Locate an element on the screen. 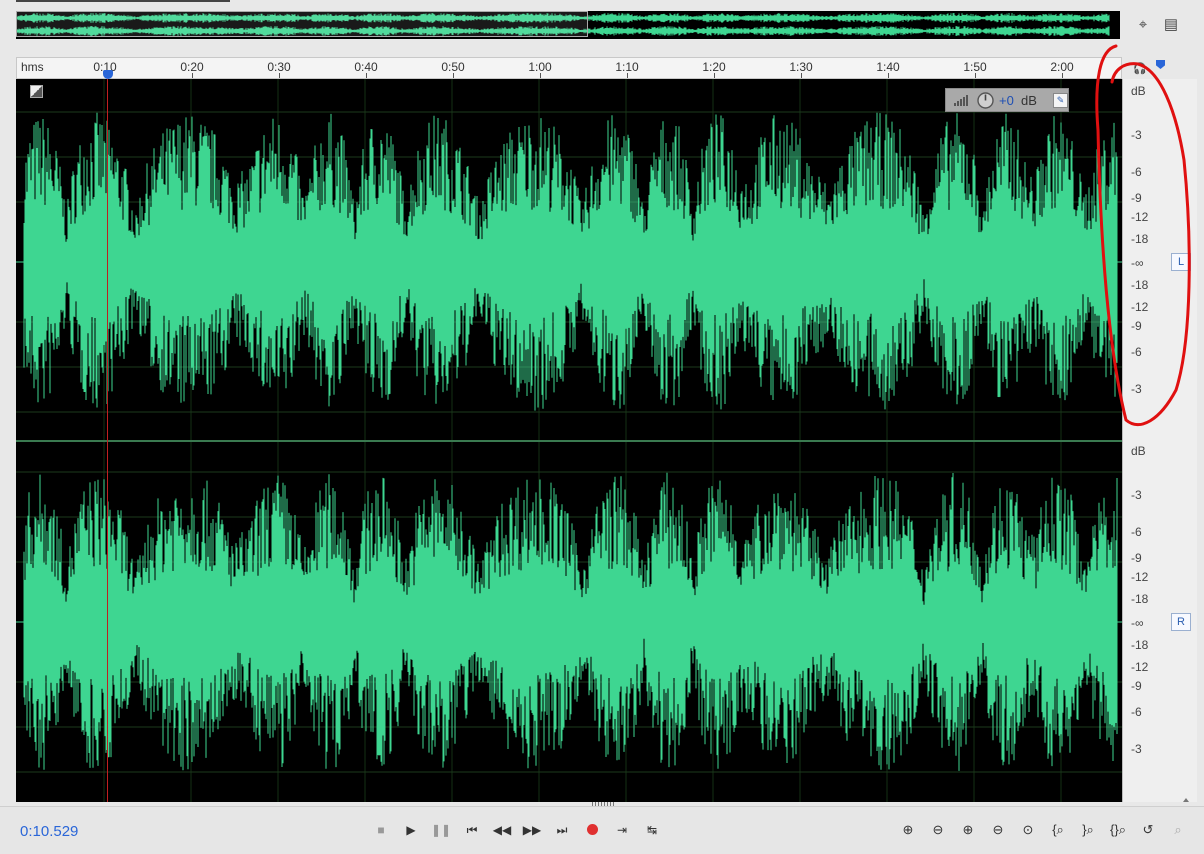 The width and height of the screenshot is (1204, 854). right-scale-label: -∞ is located at coordinates (1137, 623).